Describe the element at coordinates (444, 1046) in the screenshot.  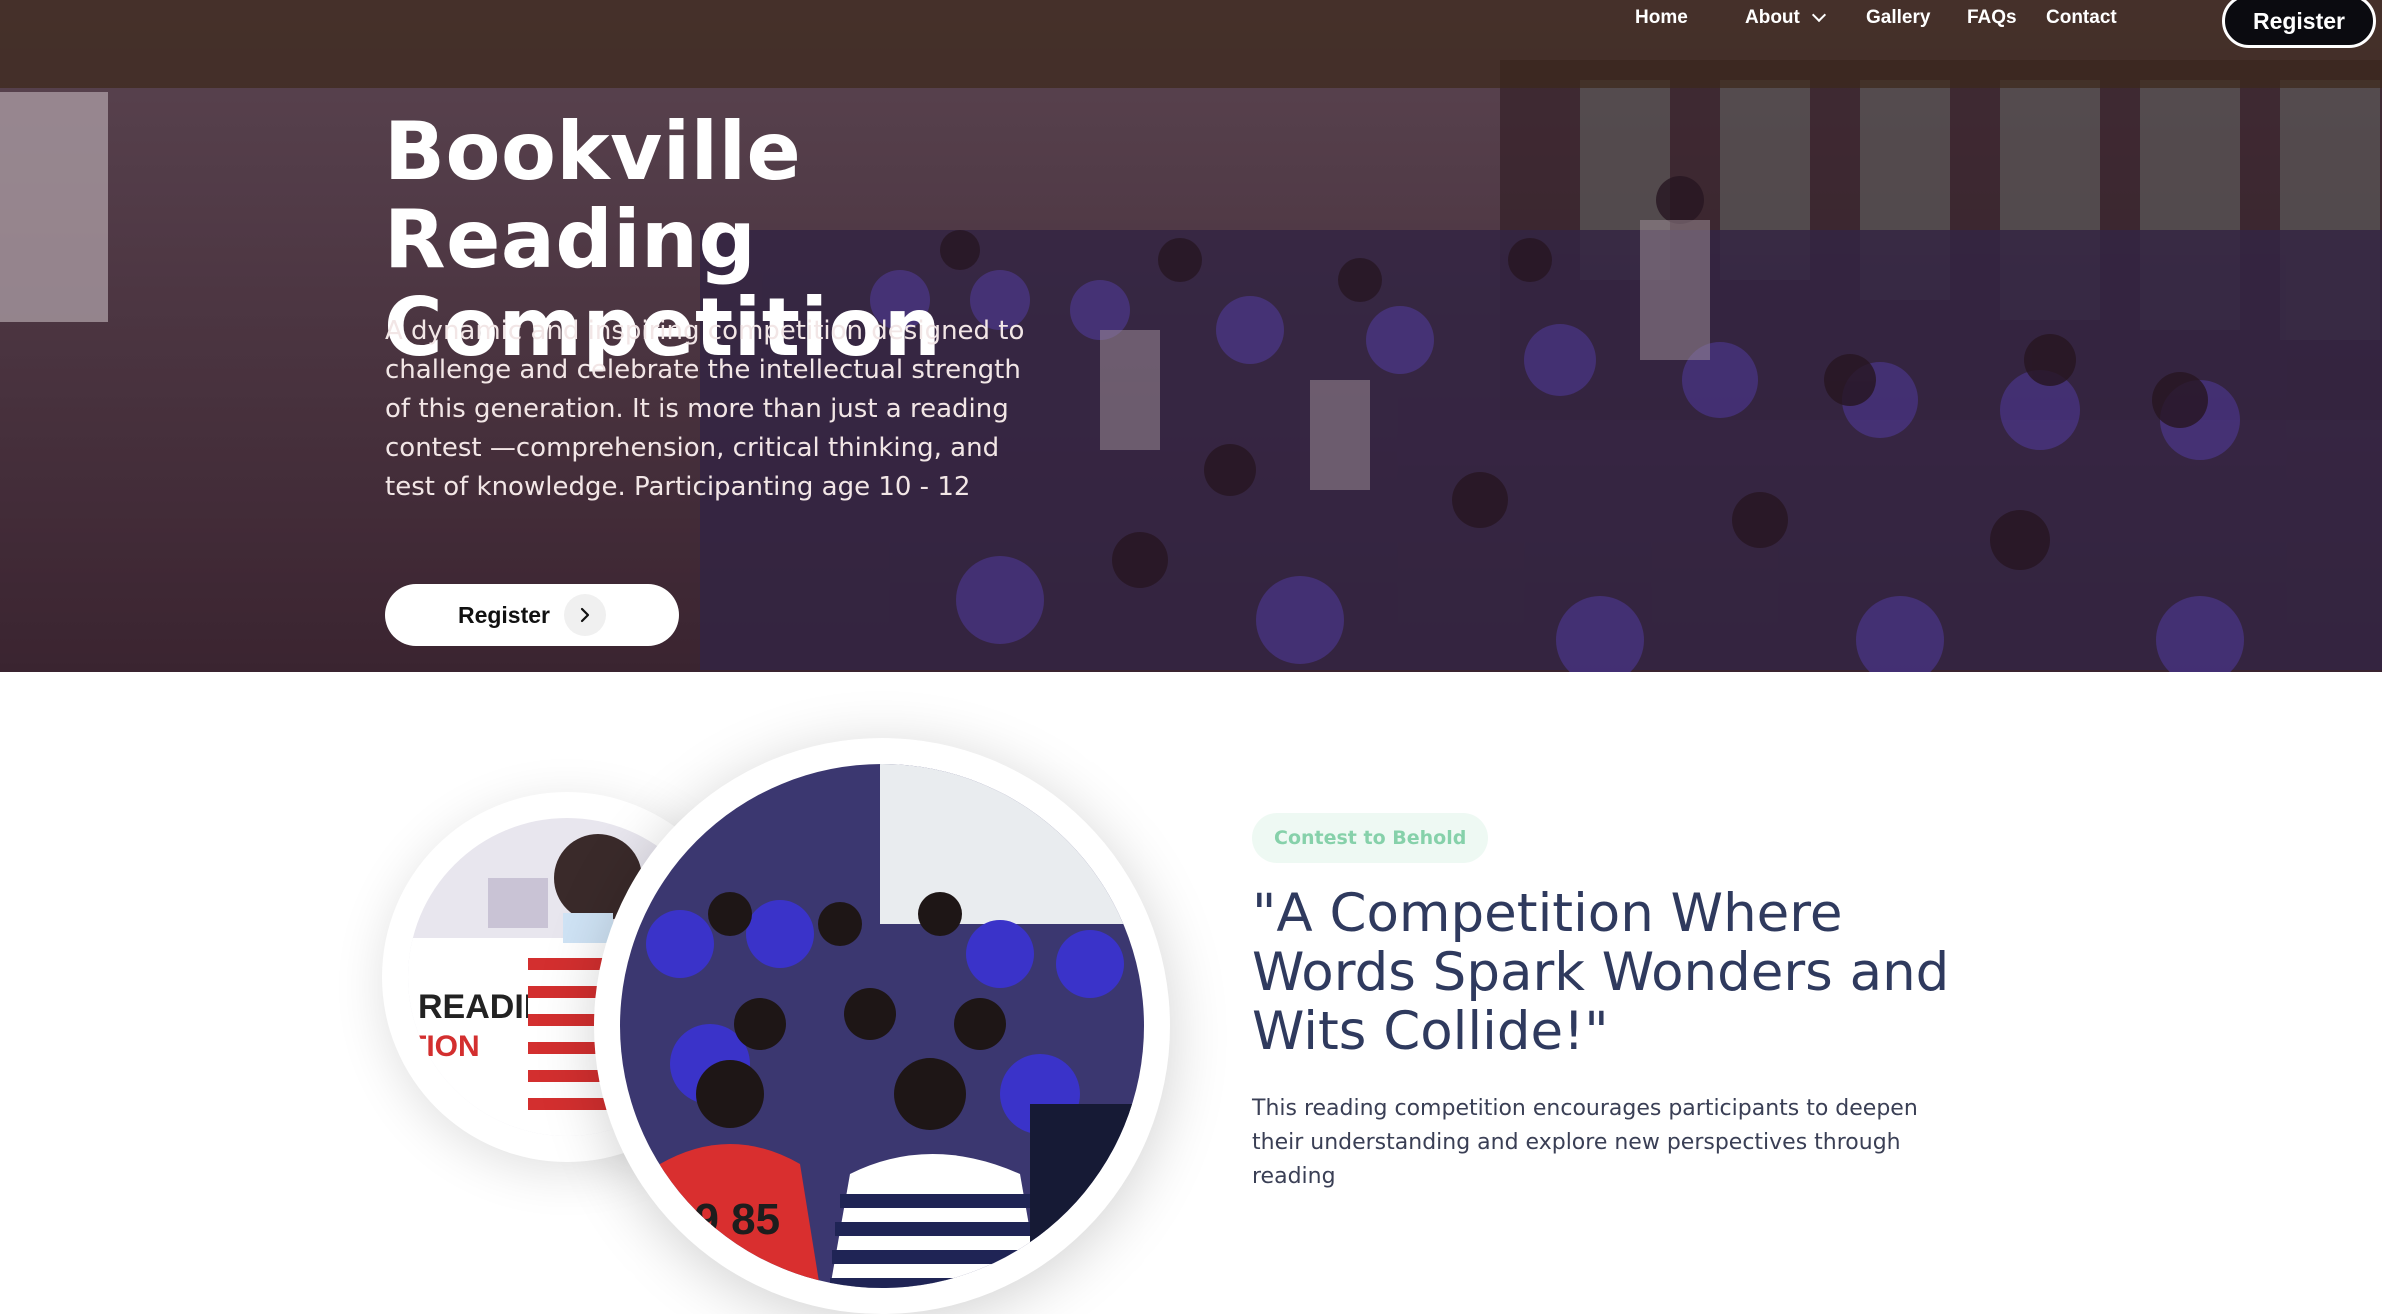
I see `svg-text: TION` at that location.